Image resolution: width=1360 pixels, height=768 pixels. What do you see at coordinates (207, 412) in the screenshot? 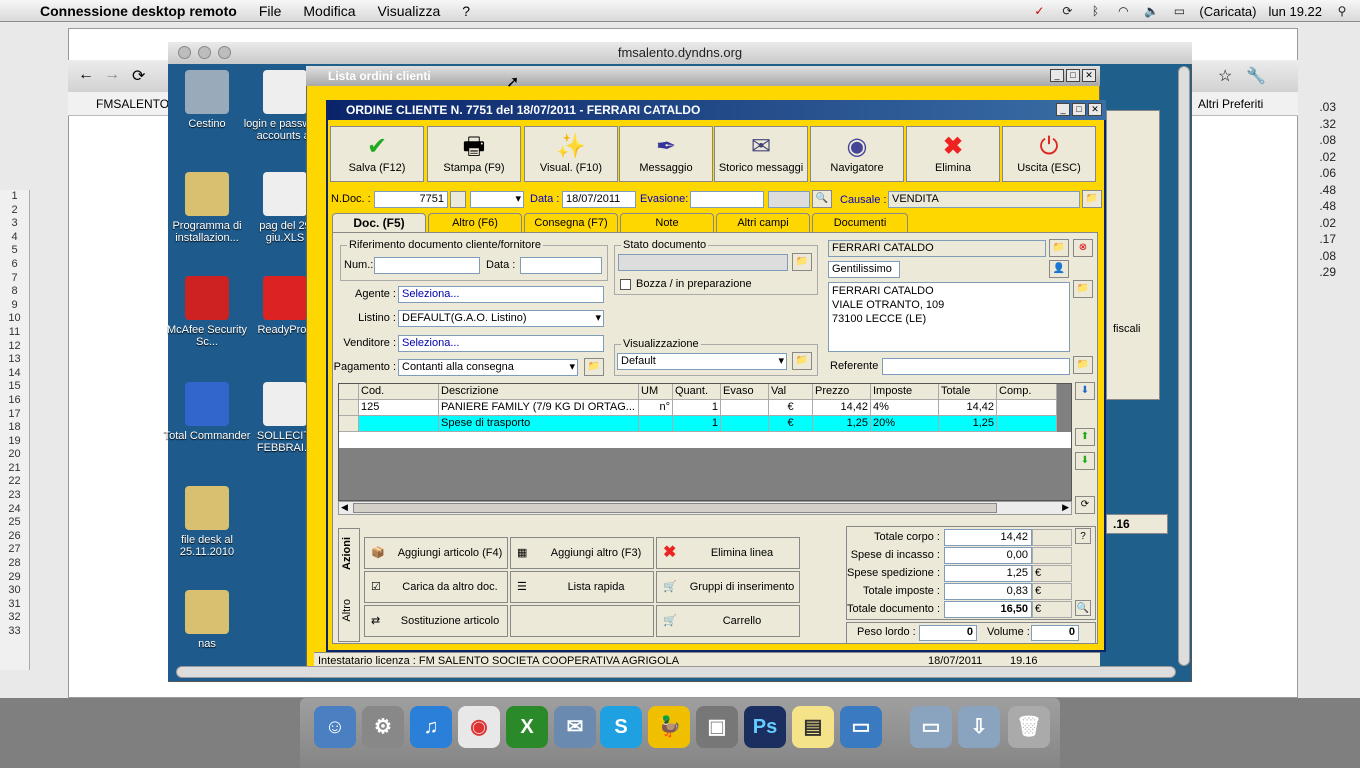
I see `desktop-icon: Total Commander` at bounding box center [207, 412].